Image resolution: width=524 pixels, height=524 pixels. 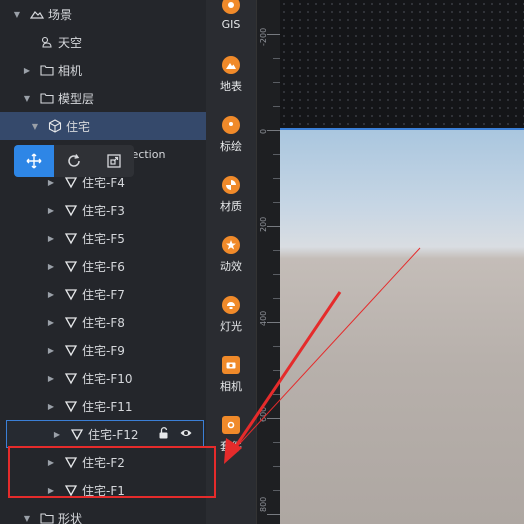 I want to click on annotation-highlight-box, so click(x=112, y=472).